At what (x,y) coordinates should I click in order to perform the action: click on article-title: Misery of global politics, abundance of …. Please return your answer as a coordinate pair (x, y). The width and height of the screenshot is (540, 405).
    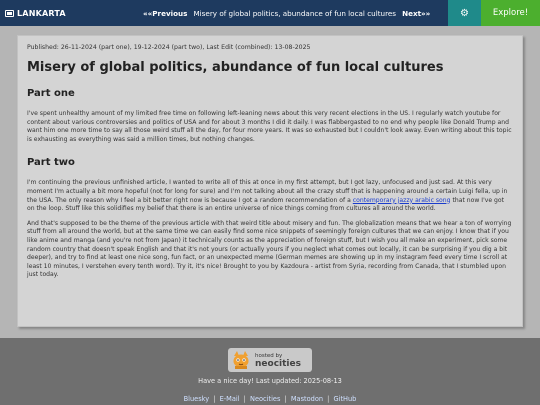
    Looking at the image, I should click on (235, 67).